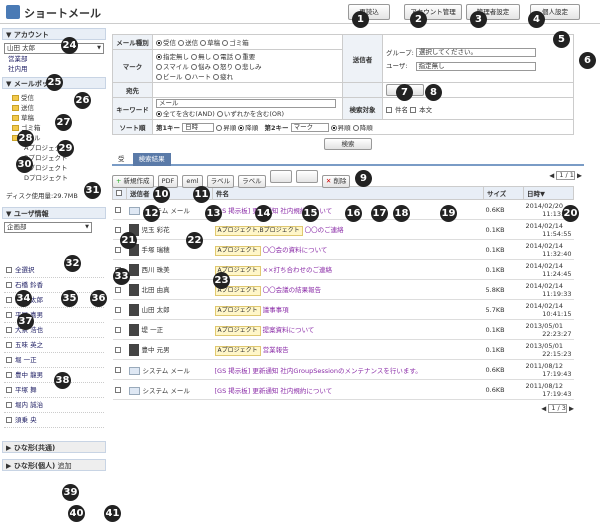 The image size is (600, 525). I want to click on account-link: 営業部, so click(54, 59).